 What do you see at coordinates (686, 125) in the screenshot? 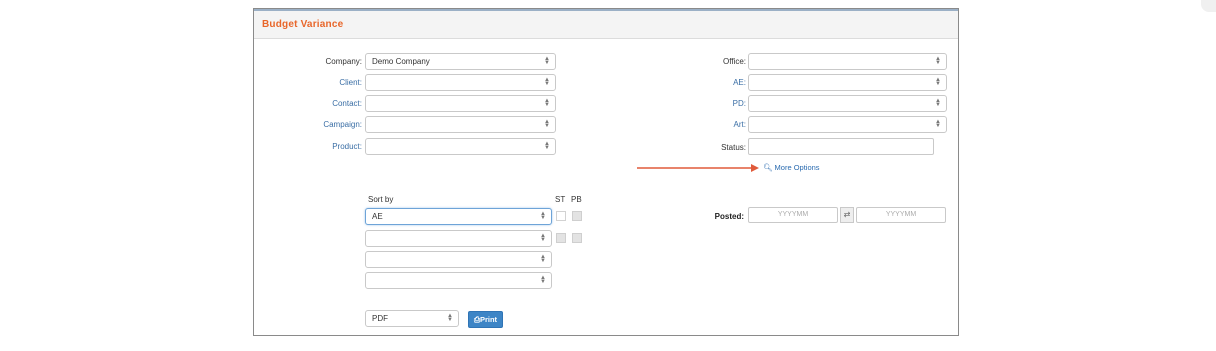
I see `art-label: Art:` at bounding box center [686, 125].